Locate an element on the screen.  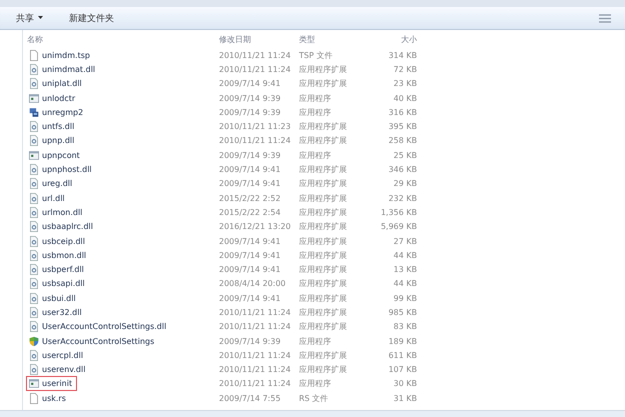
file-name-cell: UserAccountControlSettings is located at coordinates (92, 341).